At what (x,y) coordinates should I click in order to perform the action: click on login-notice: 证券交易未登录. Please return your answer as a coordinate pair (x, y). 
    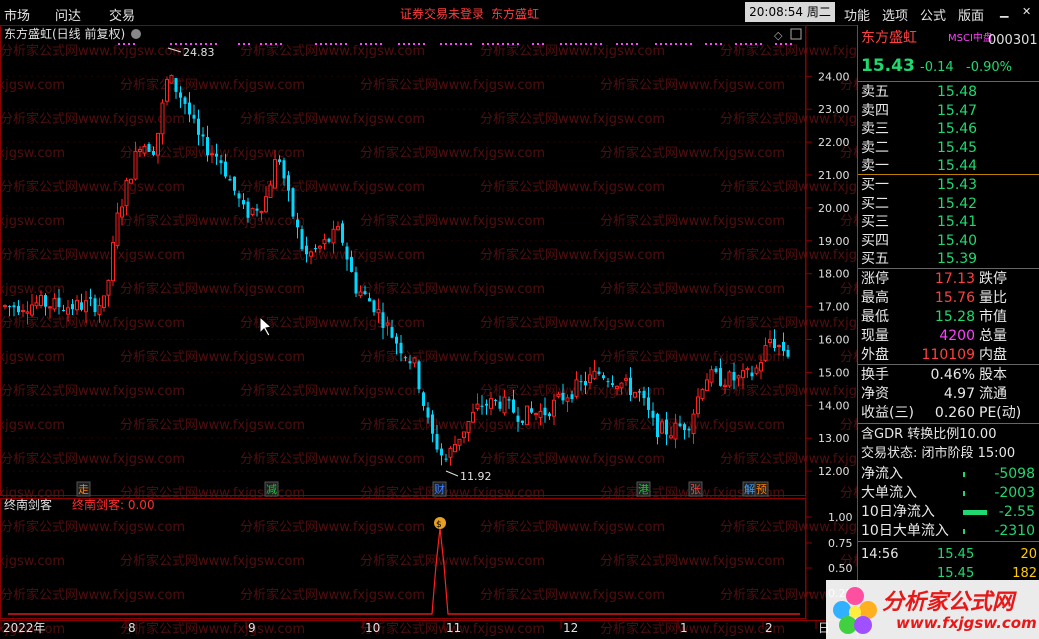
    Looking at the image, I should click on (442, 13).